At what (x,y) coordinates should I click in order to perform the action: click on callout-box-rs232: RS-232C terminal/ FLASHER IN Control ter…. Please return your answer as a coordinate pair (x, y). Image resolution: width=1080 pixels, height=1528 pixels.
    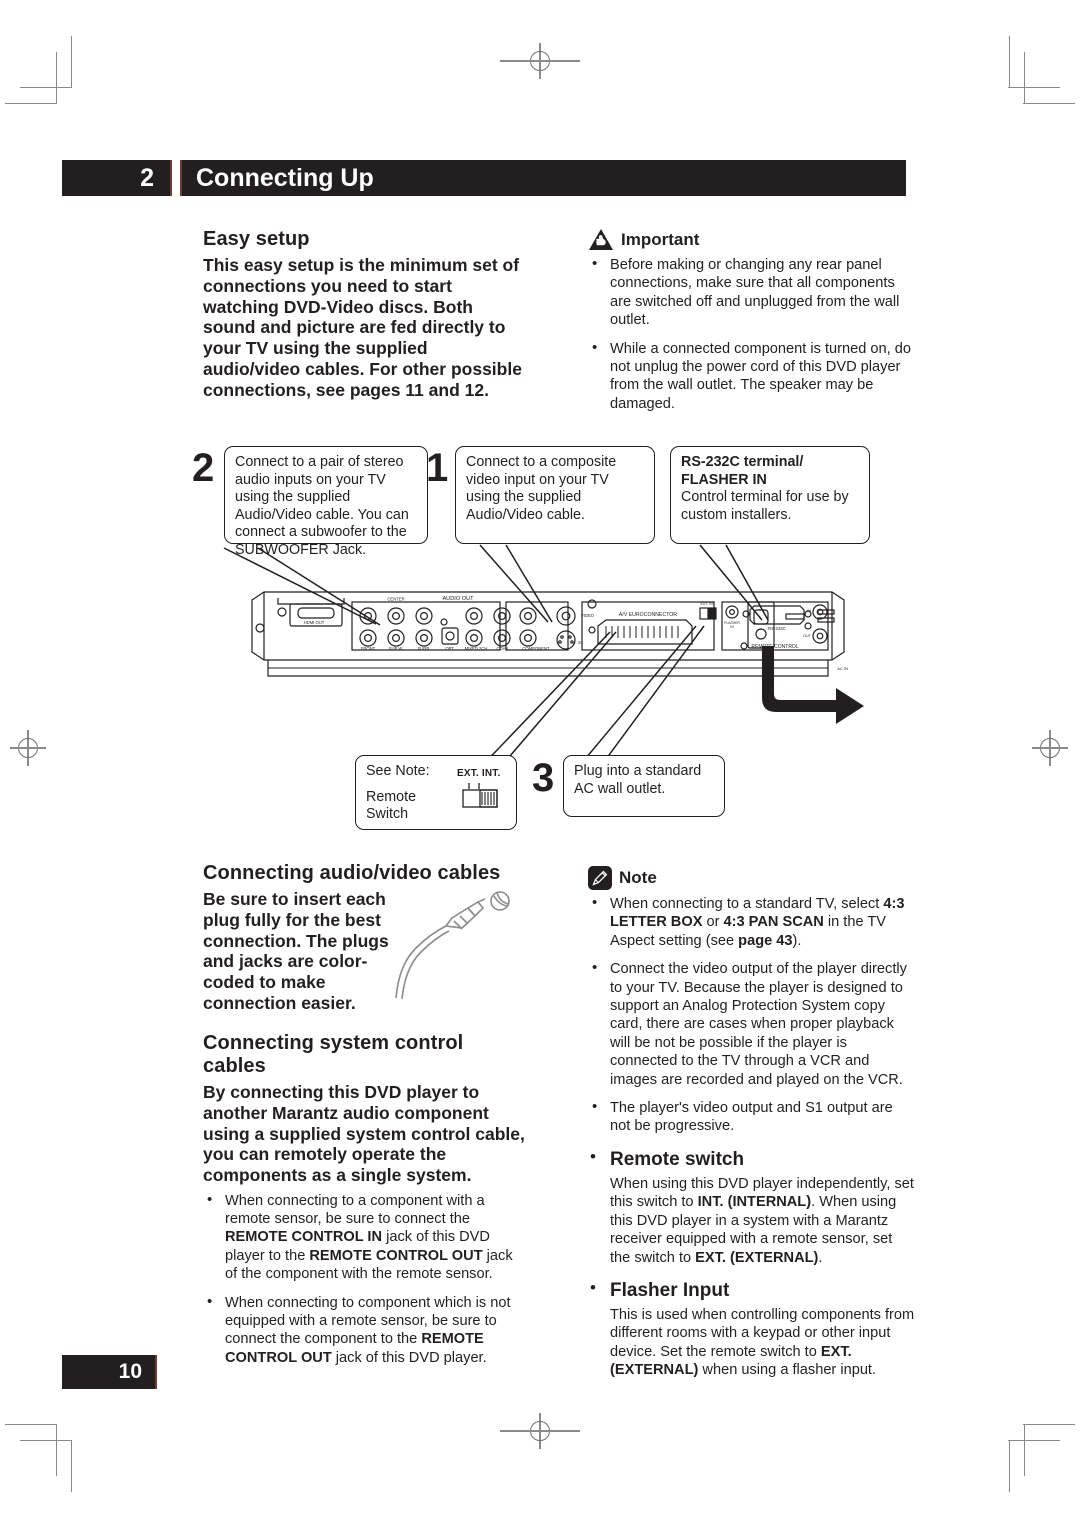
    Looking at the image, I should click on (770, 495).